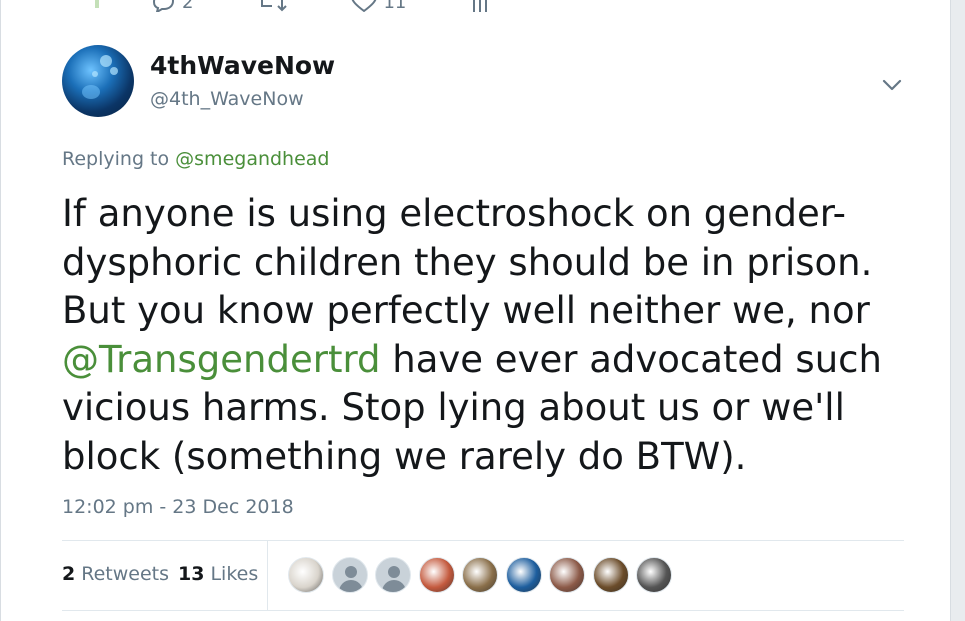 The width and height of the screenshot is (965, 621). I want to click on analytics-icon, so click(480, 6).